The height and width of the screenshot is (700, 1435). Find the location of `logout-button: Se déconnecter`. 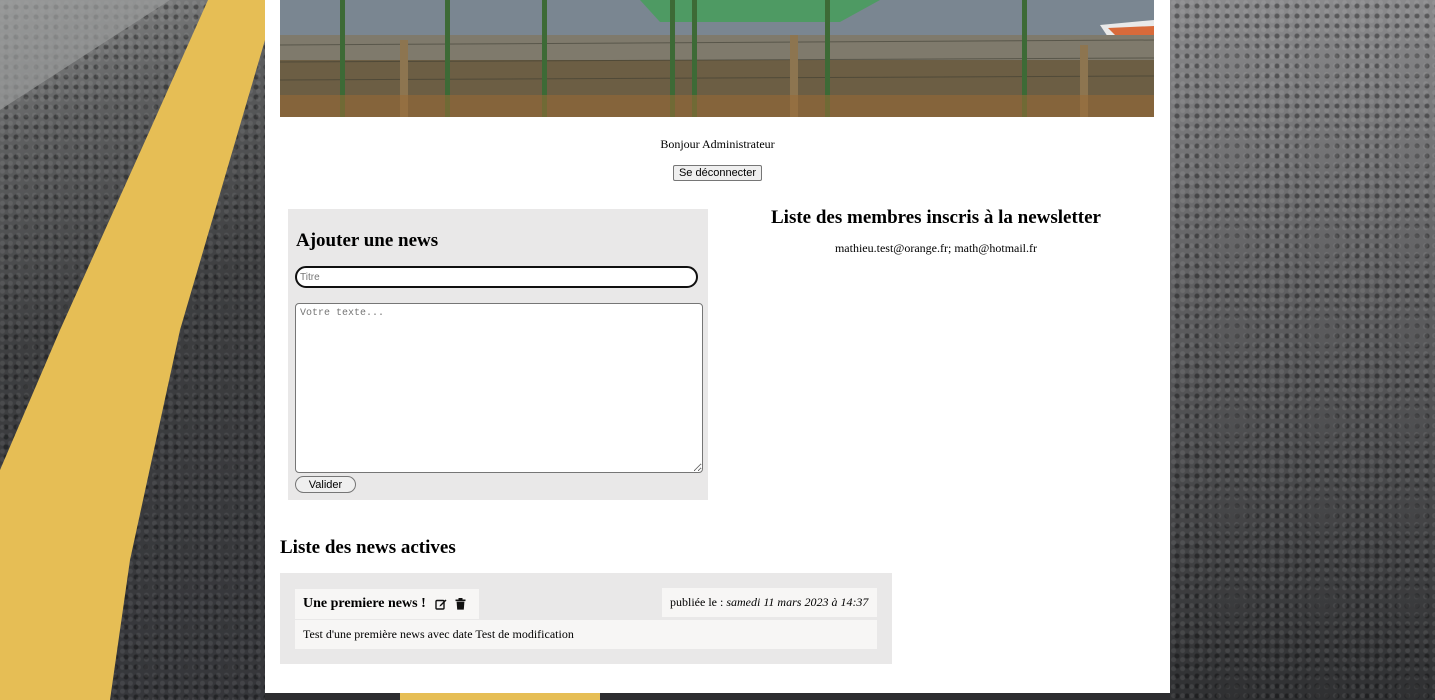

logout-button: Se déconnecter is located at coordinates (717, 173).